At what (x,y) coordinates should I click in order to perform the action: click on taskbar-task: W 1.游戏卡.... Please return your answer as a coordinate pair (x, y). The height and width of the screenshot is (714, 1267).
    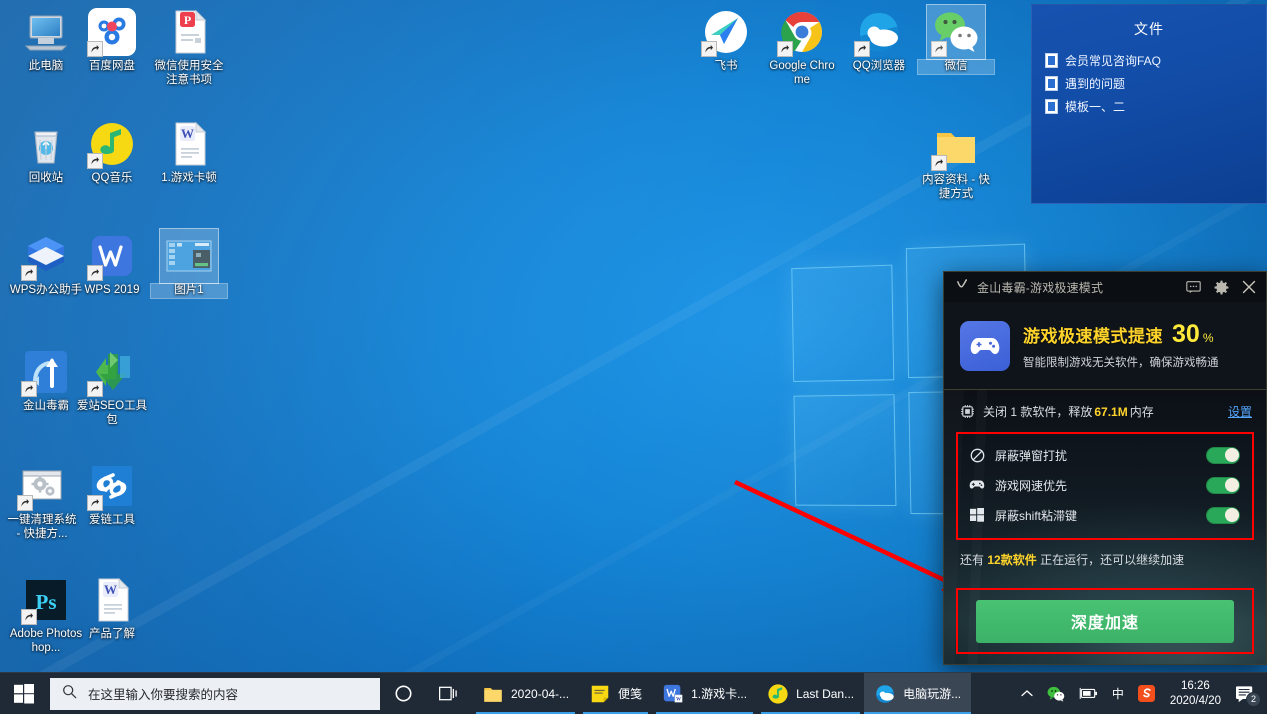
    Looking at the image, I should click on (704, 693).